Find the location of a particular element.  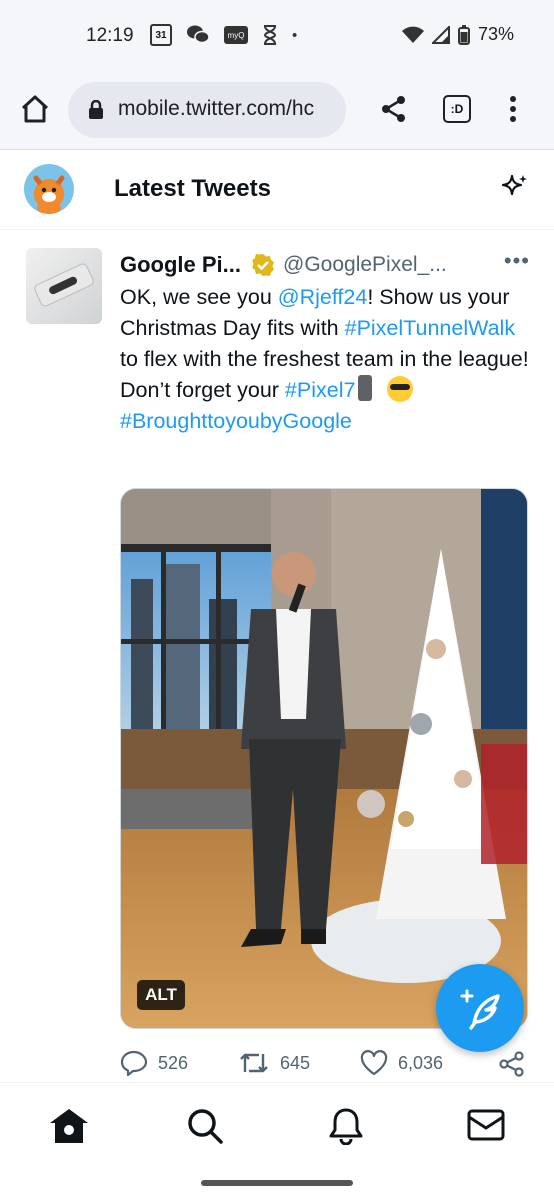

address-bar: mobile.twitter.com/hc is located at coordinates (207, 110).